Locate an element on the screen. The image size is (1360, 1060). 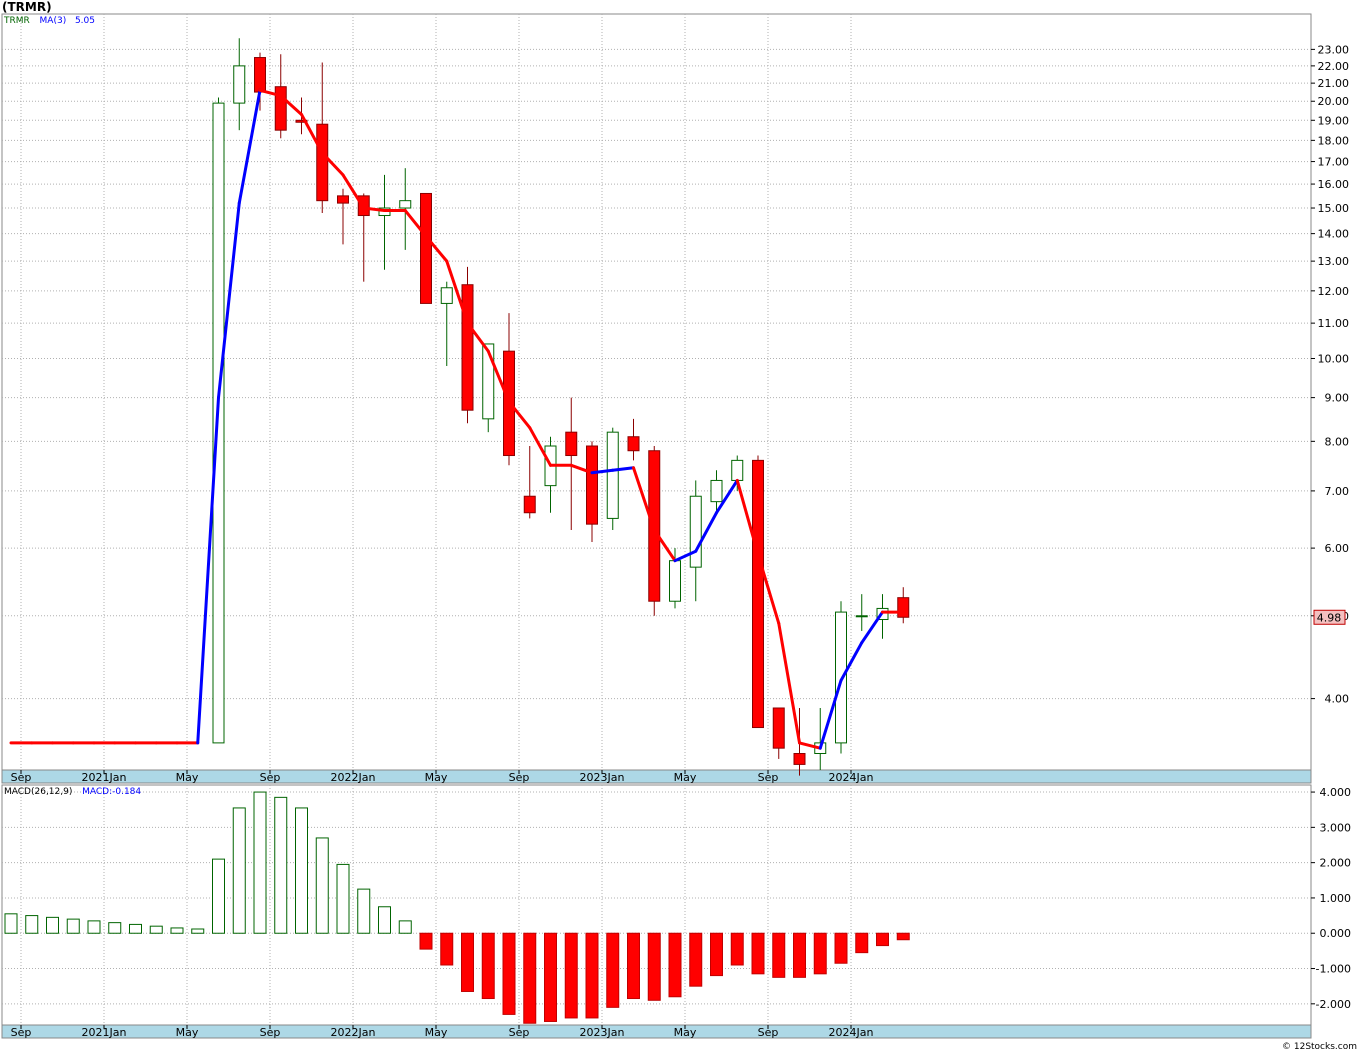
price-legend: TRMR MA(3) 5.05 is located at coordinates (49, 21).